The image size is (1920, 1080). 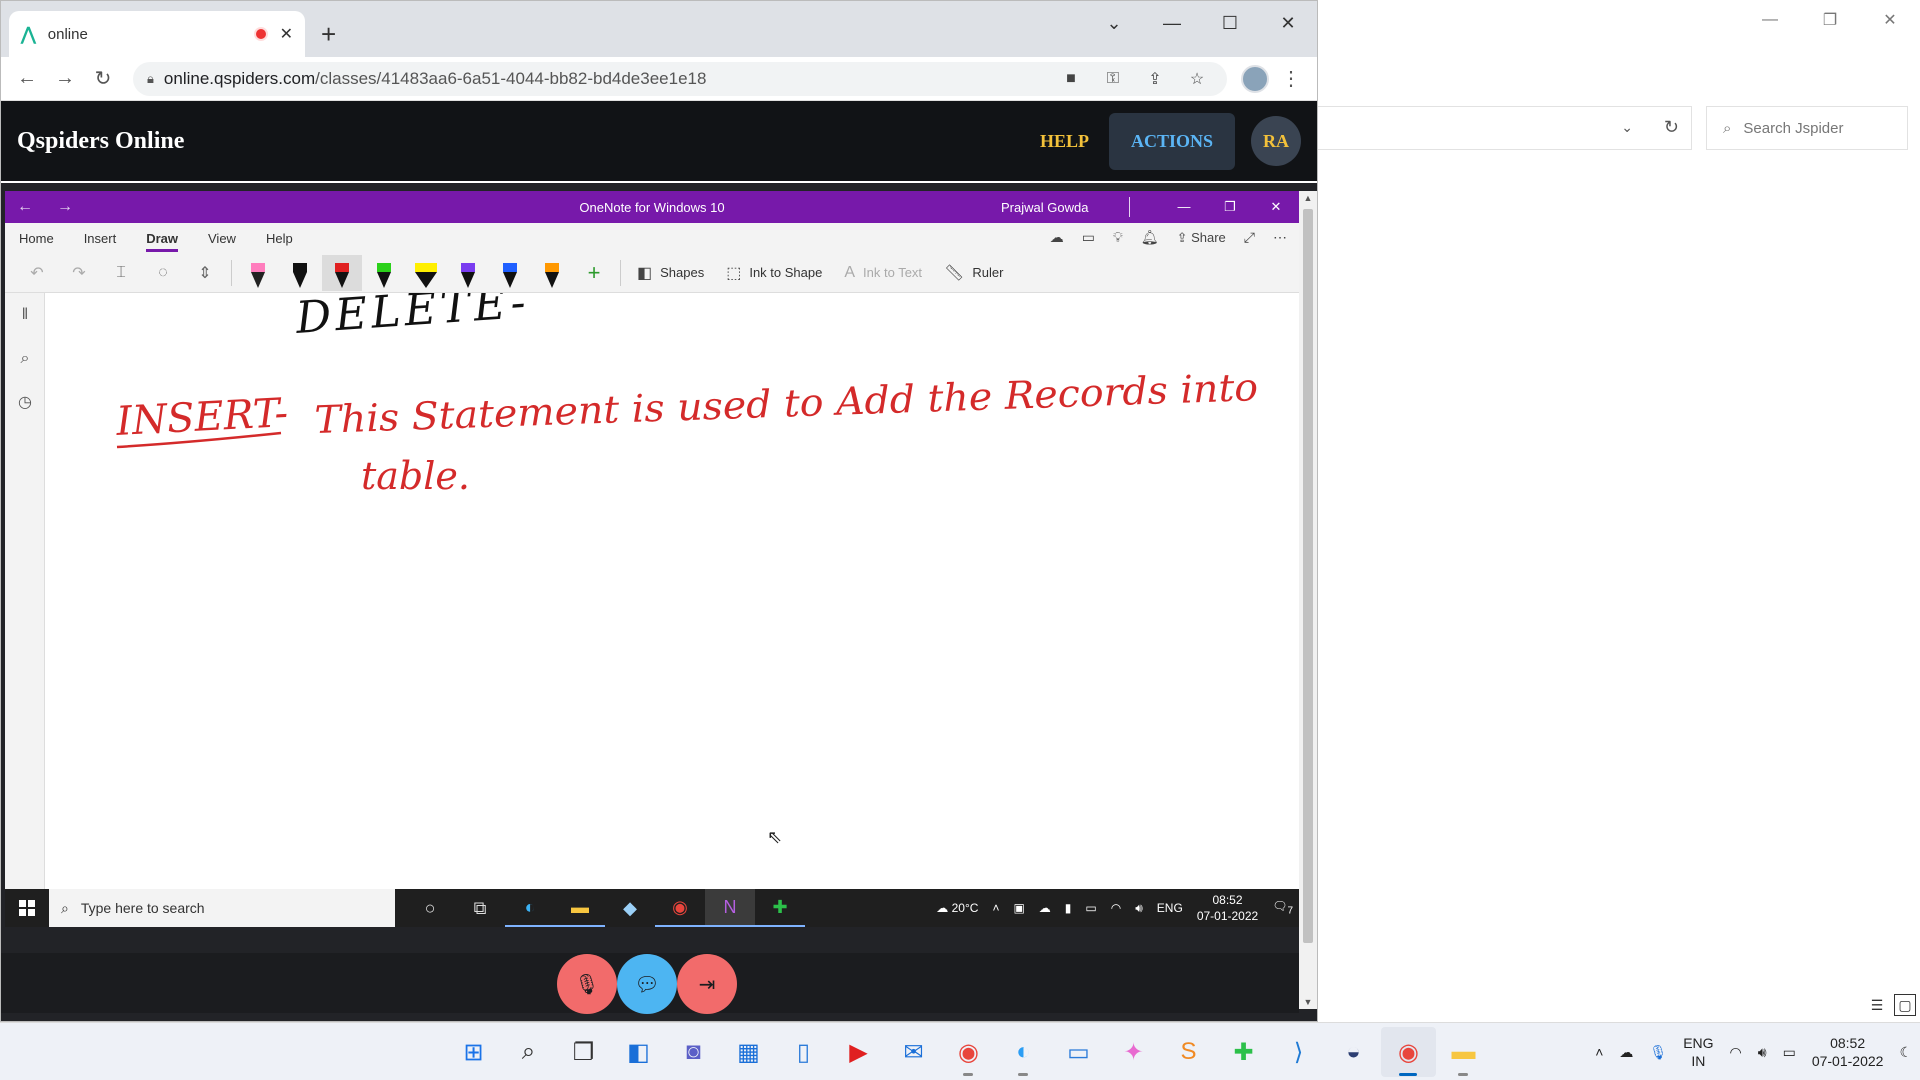 What do you see at coordinates (1276, 207) in the screenshot?
I see `onenote-close-icon: ✕` at bounding box center [1276, 207].